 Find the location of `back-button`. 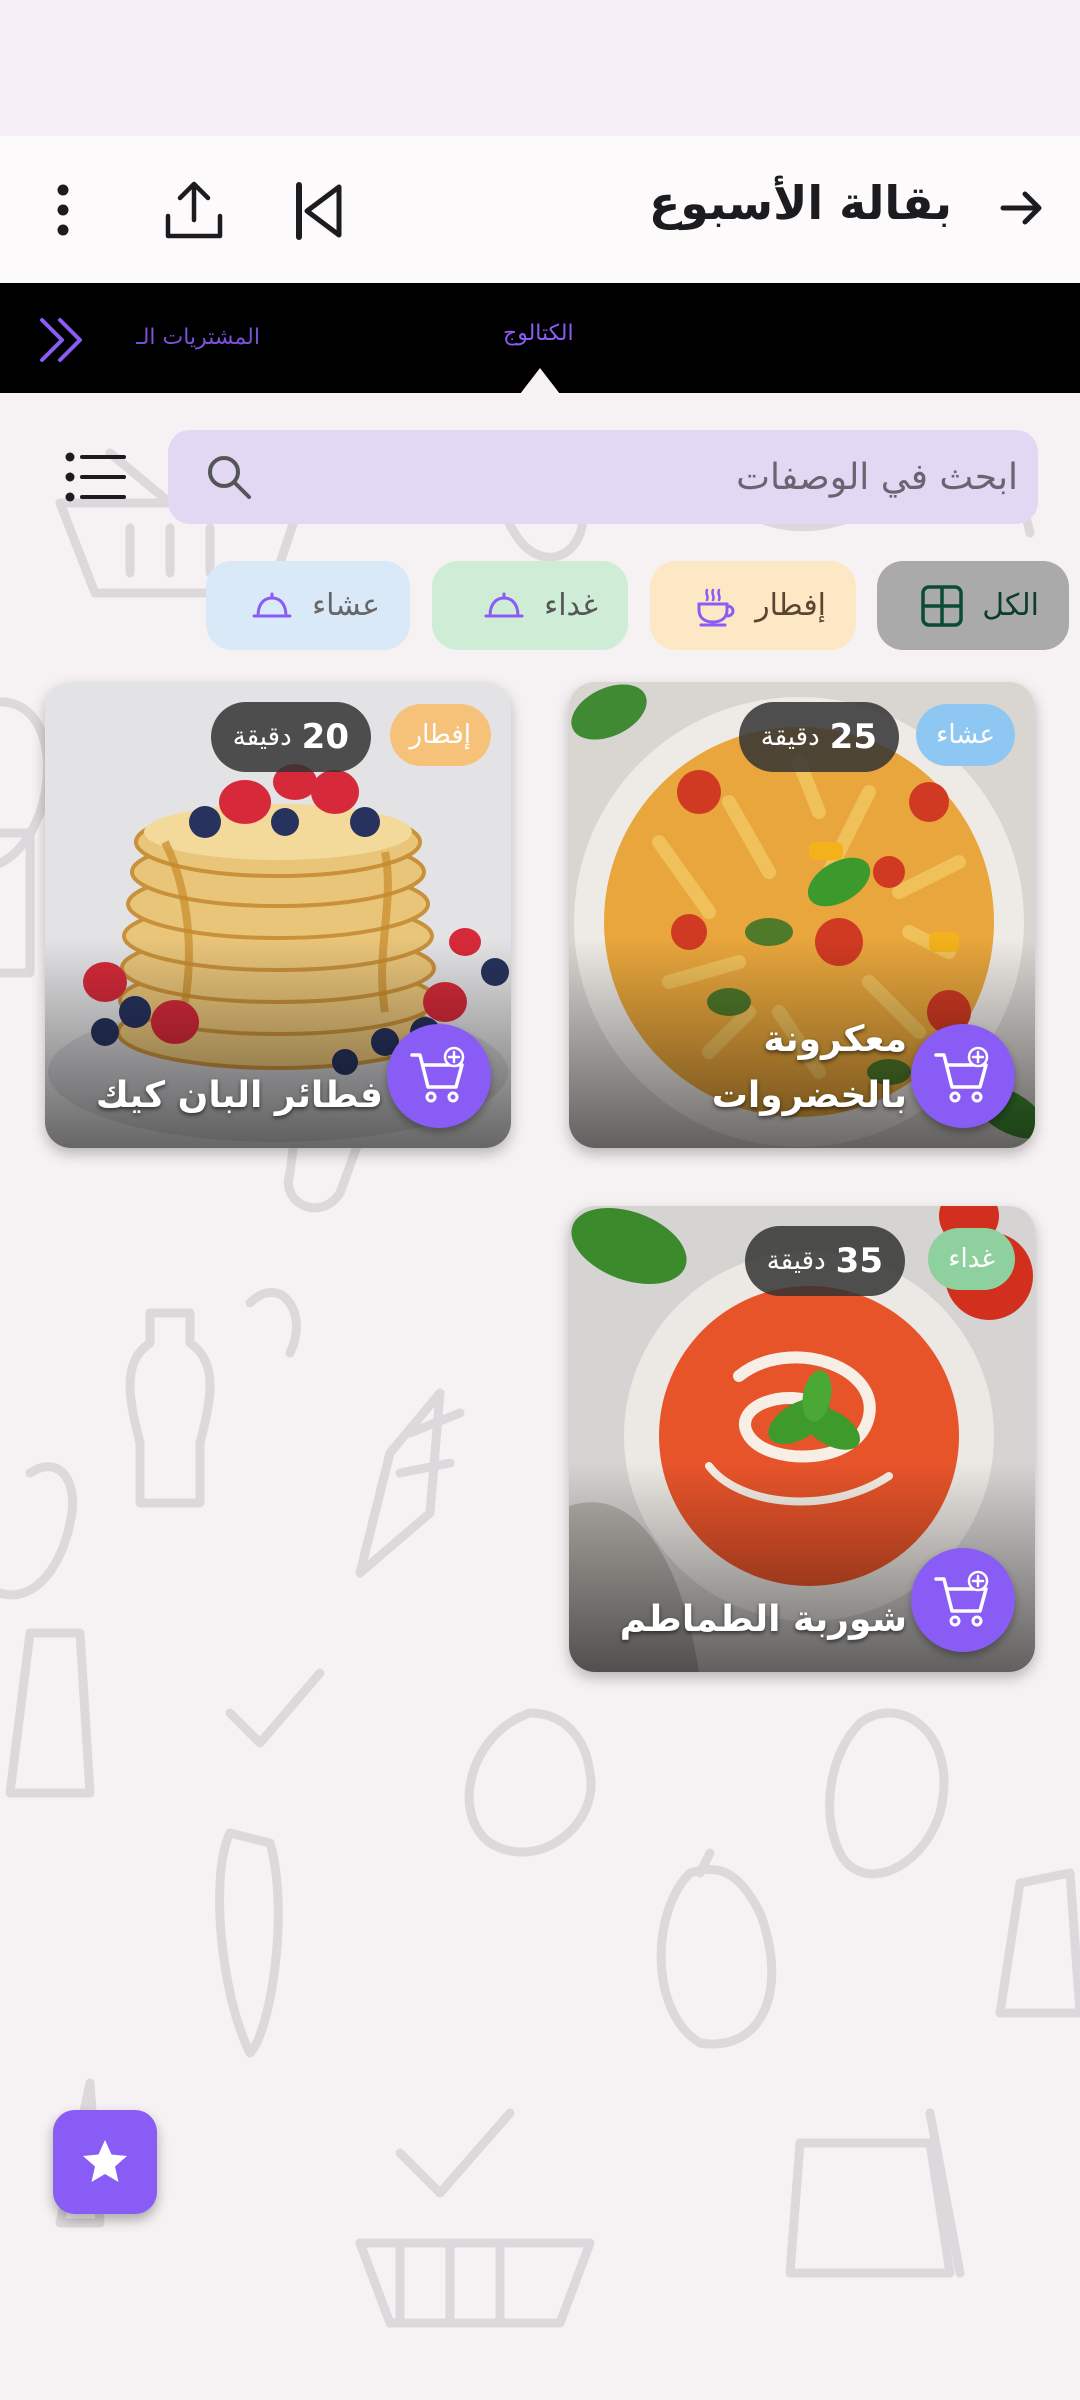

back-button is located at coordinates (1022, 208).